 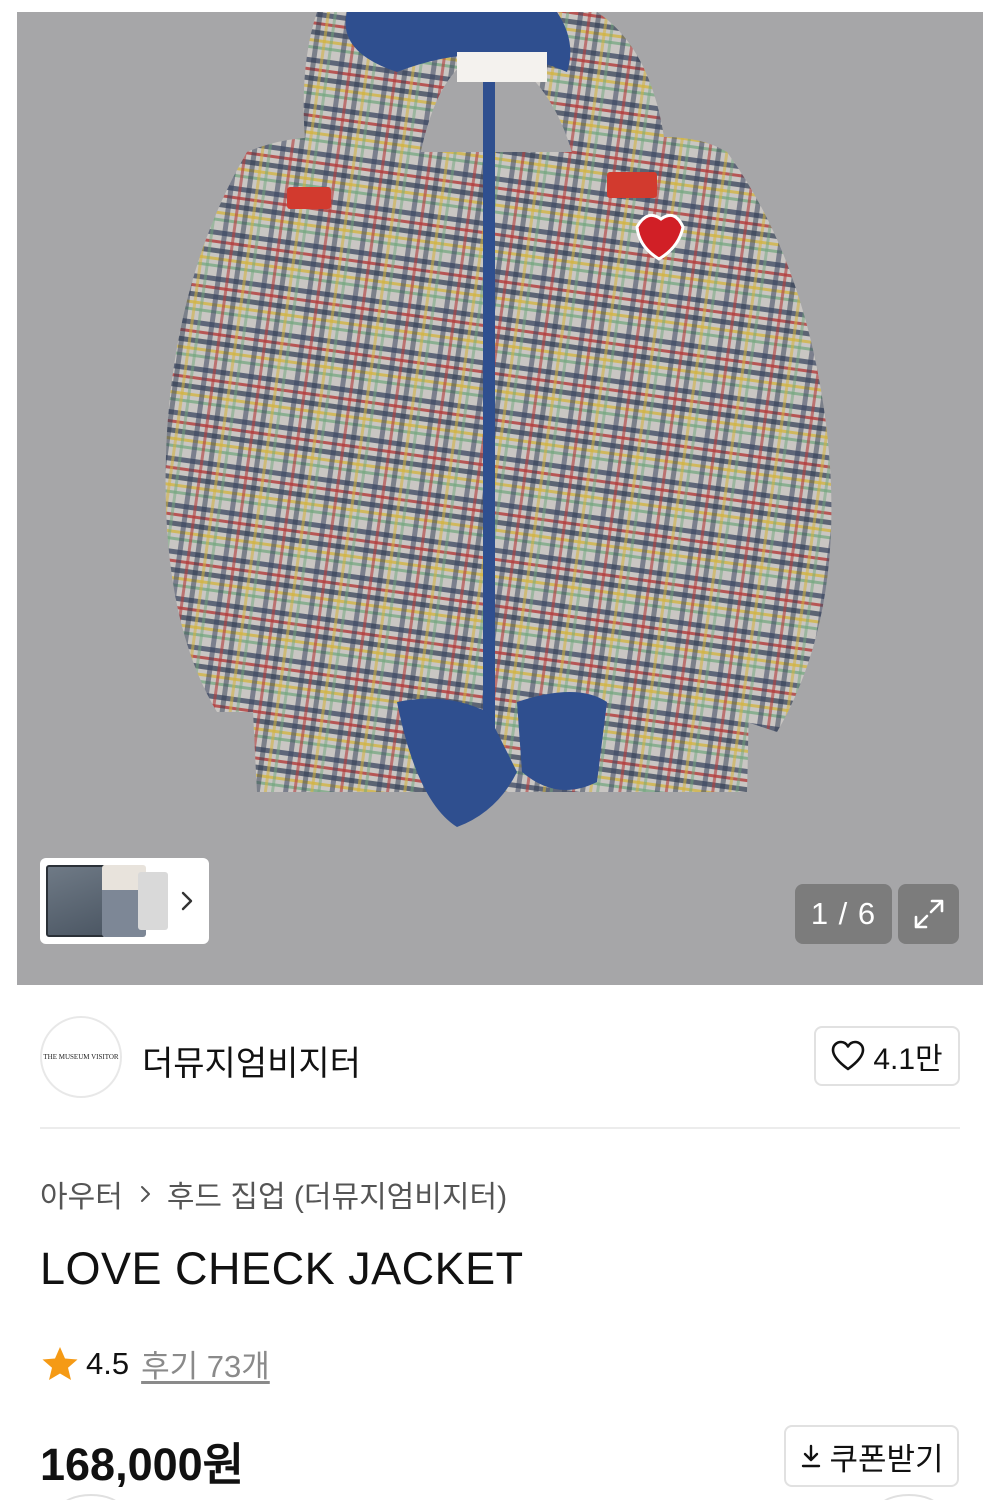 I want to click on coupon-label: 쿠폰받기, so click(x=886, y=1459).